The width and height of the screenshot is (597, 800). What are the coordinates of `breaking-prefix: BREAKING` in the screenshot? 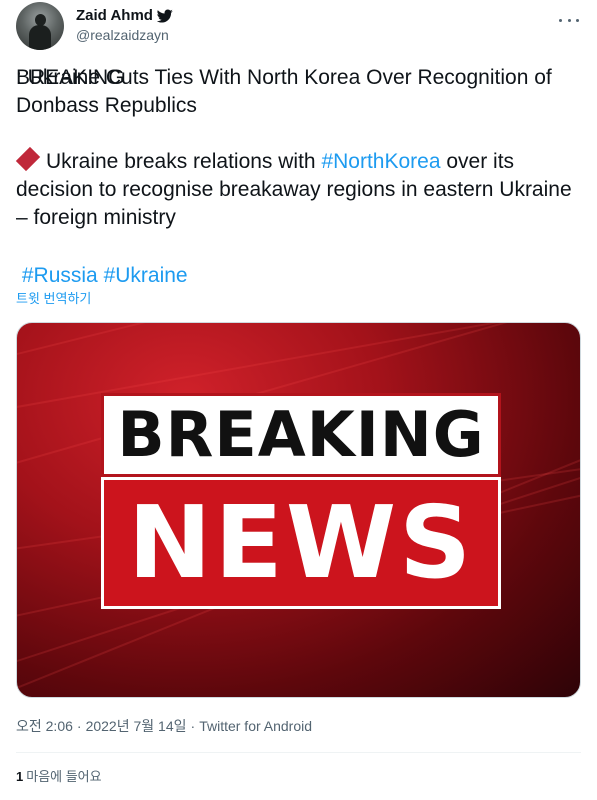 It's located at (70, 77).